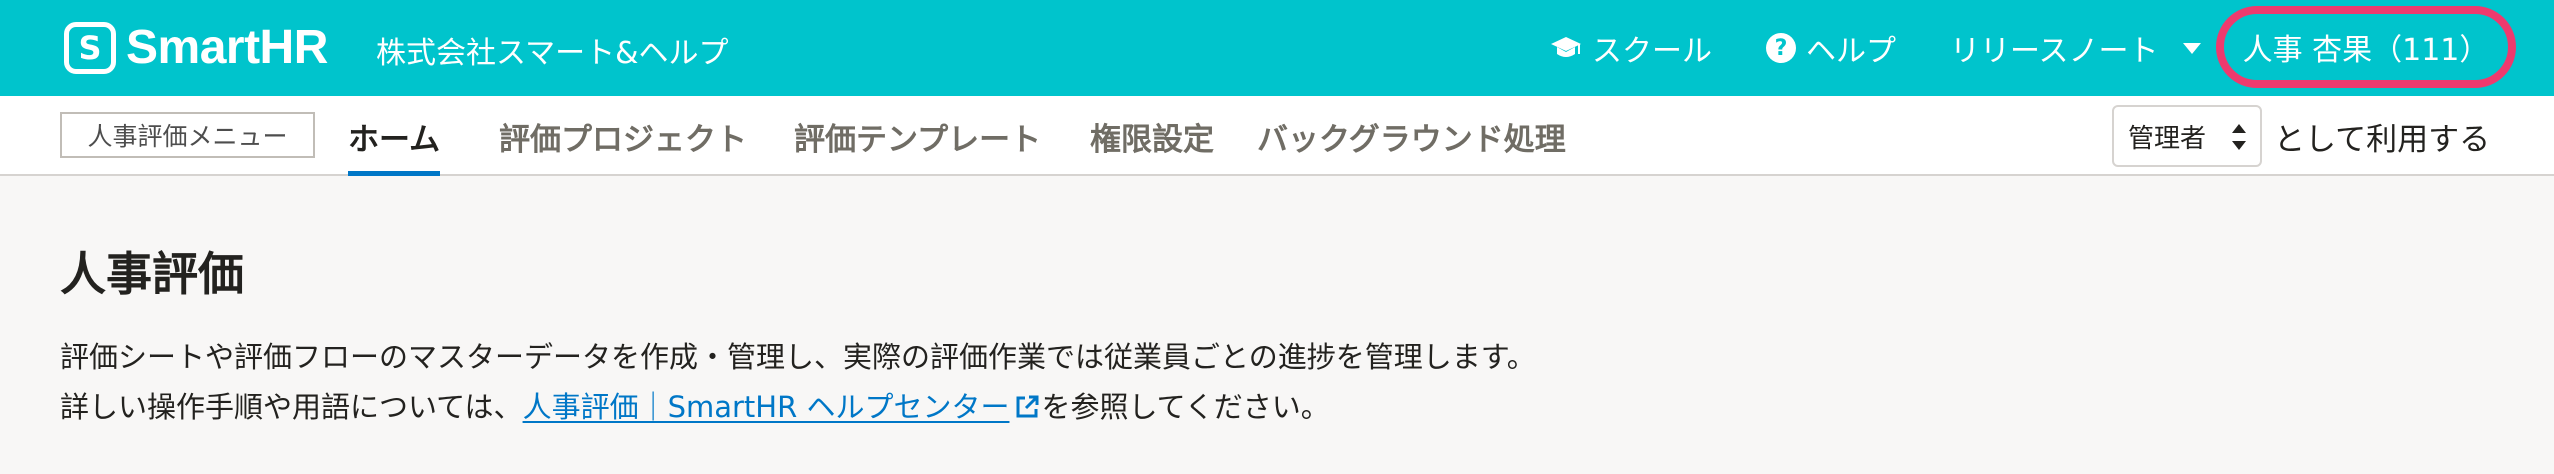  I want to click on role-select-value: 管理者, so click(2167, 138).